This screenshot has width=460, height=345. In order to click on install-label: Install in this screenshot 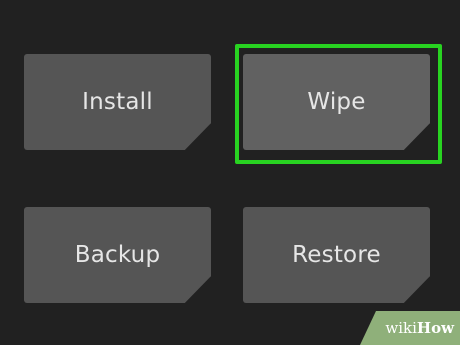, I will do `click(117, 102)`.